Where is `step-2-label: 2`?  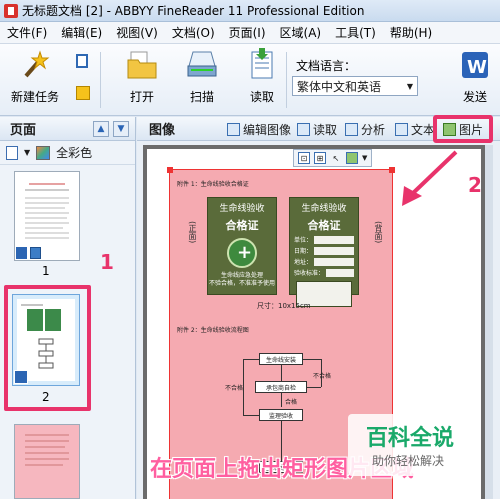 step-2-label: 2 is located at coordinates (475, 185).